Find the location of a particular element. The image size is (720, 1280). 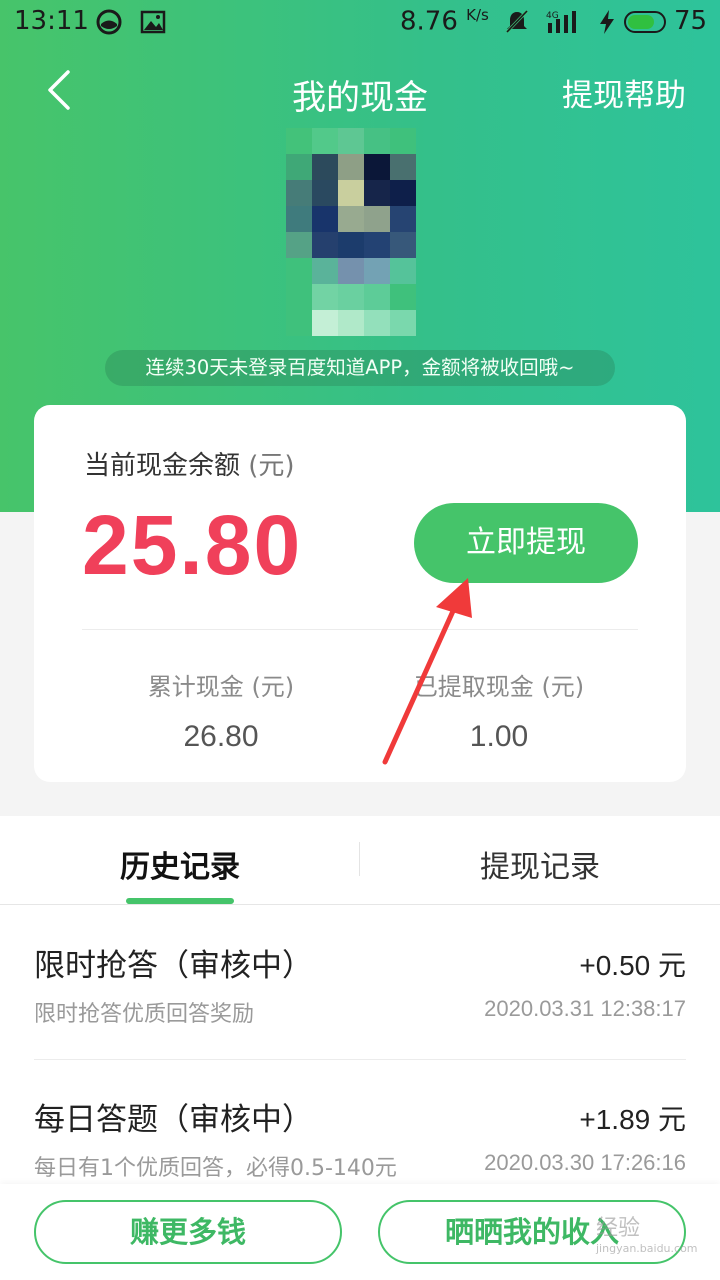

total-cash-stat: 累计现金 (元) 26.80 is located at coordinates (221, 710).